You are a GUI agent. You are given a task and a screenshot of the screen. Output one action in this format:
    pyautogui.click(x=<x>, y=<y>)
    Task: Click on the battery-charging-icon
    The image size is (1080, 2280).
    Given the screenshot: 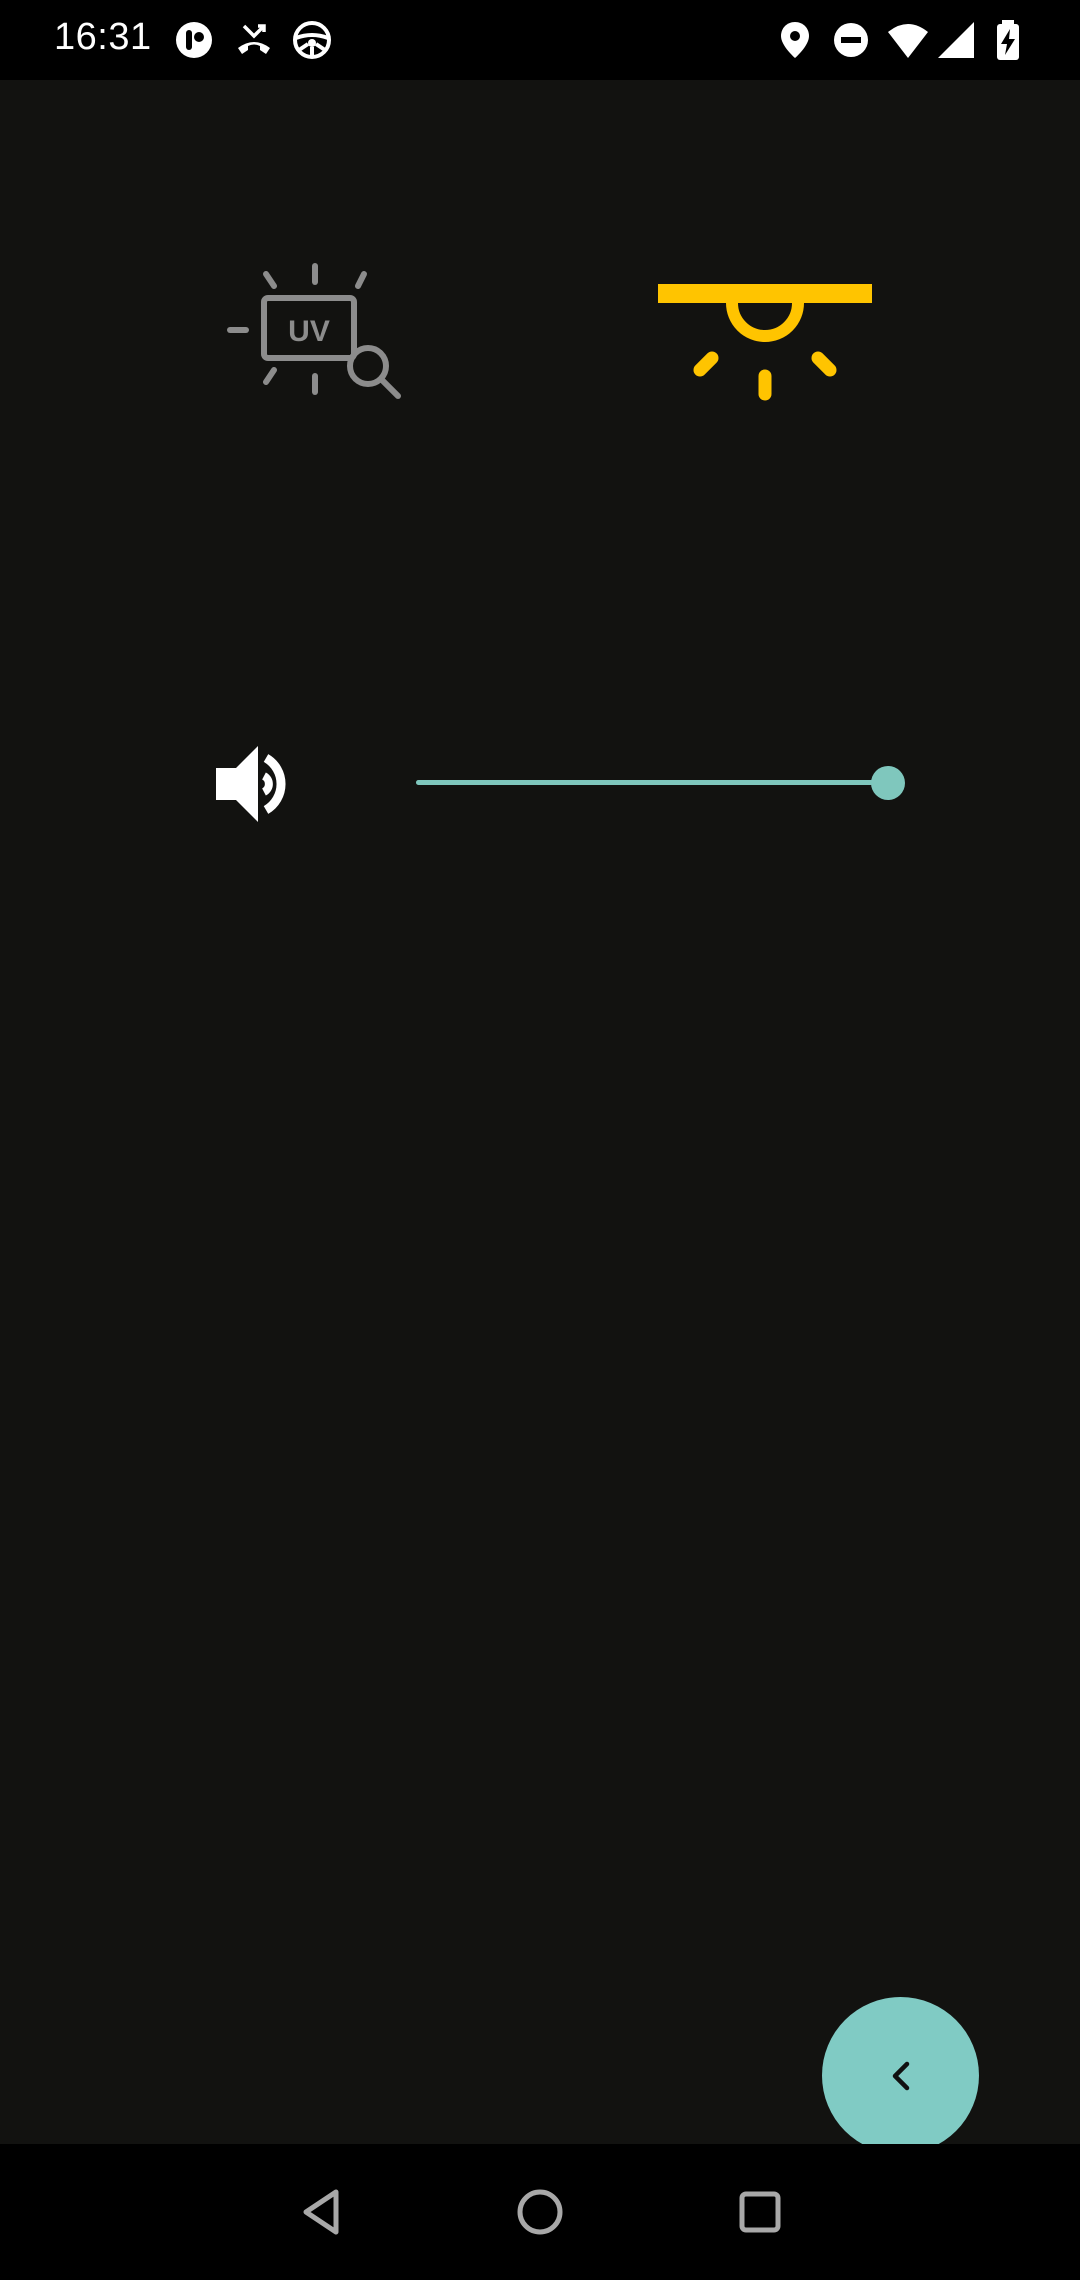 What is the action you would take?
    pyautogui.click(x=1008, y=40)
    